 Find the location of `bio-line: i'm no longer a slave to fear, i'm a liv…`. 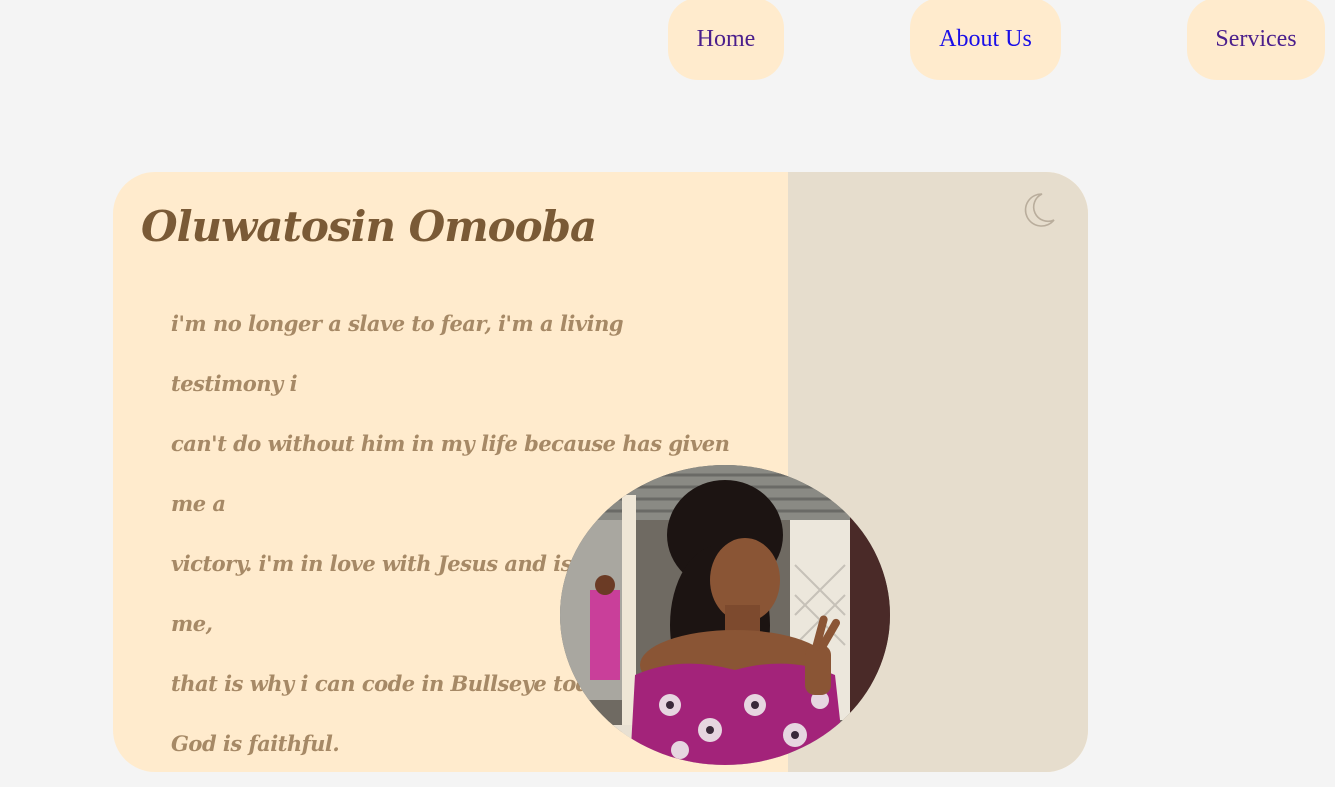

bio-line: i'm no longer a slave to fear, i'm a liv… is located at coordinates (397, 353).